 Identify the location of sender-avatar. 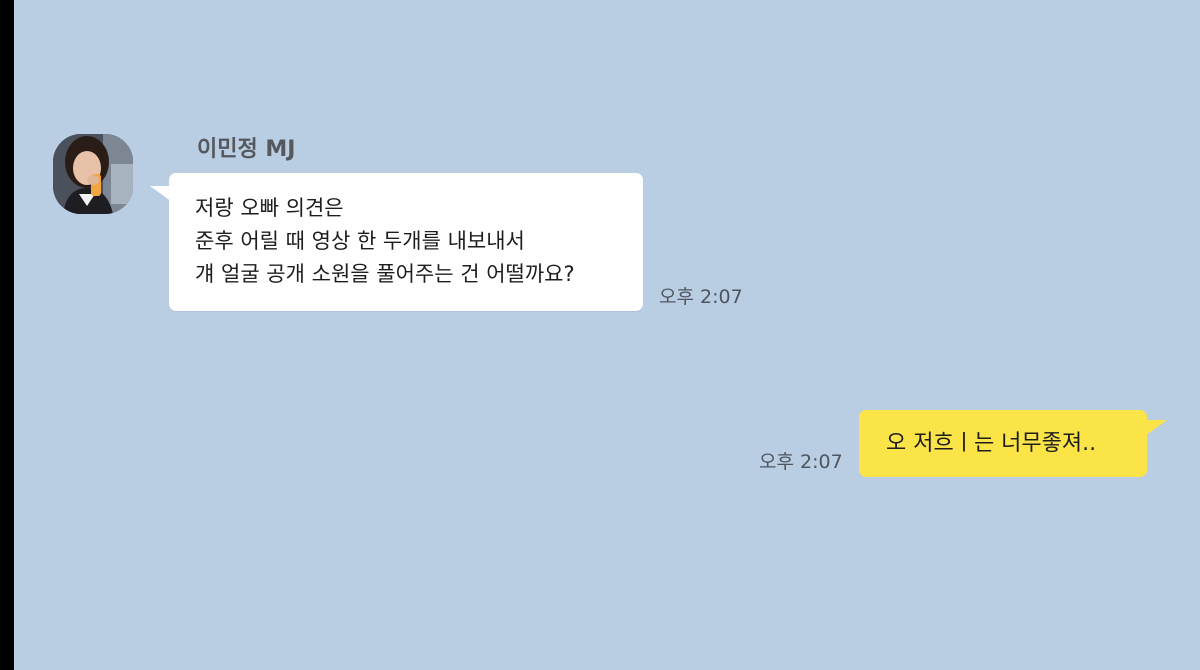
(93, 174).